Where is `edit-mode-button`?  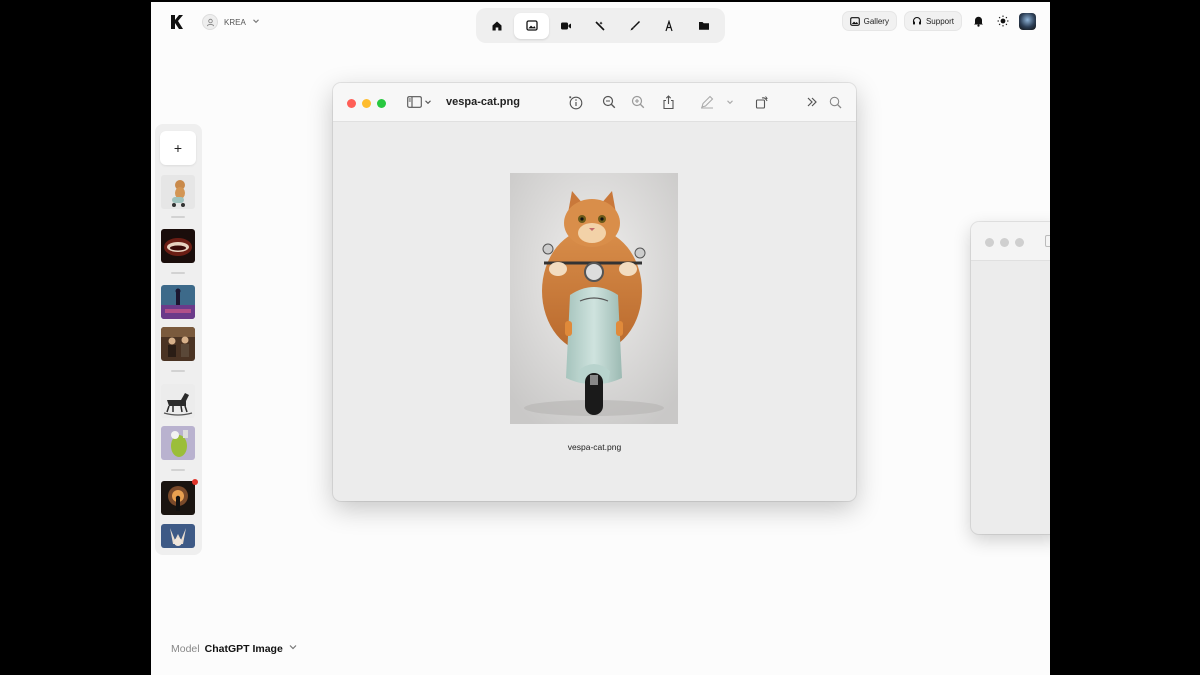 edit-mode-button is located at coordinates (635, 26).